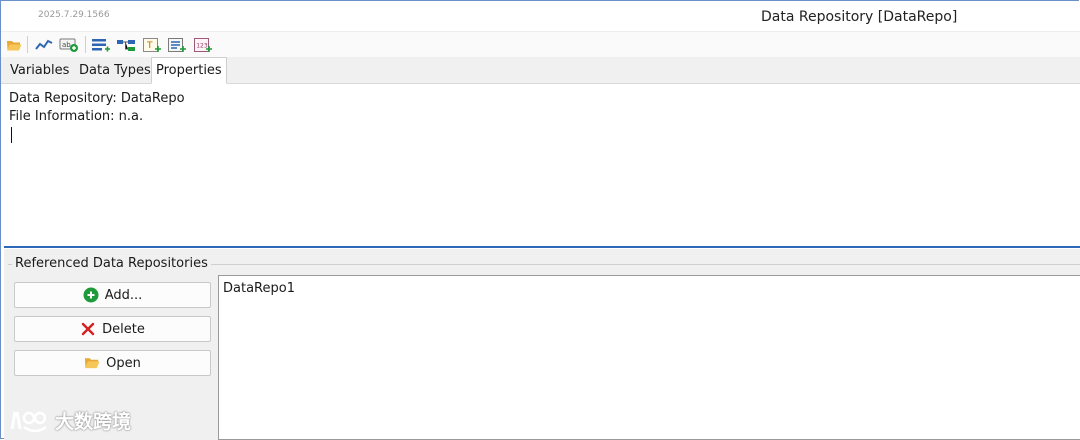 Image resolution: width=1080 pixels, height=440 pixels. I want to click on window-title: Data Repository [DataRepo], so click(859, 17).